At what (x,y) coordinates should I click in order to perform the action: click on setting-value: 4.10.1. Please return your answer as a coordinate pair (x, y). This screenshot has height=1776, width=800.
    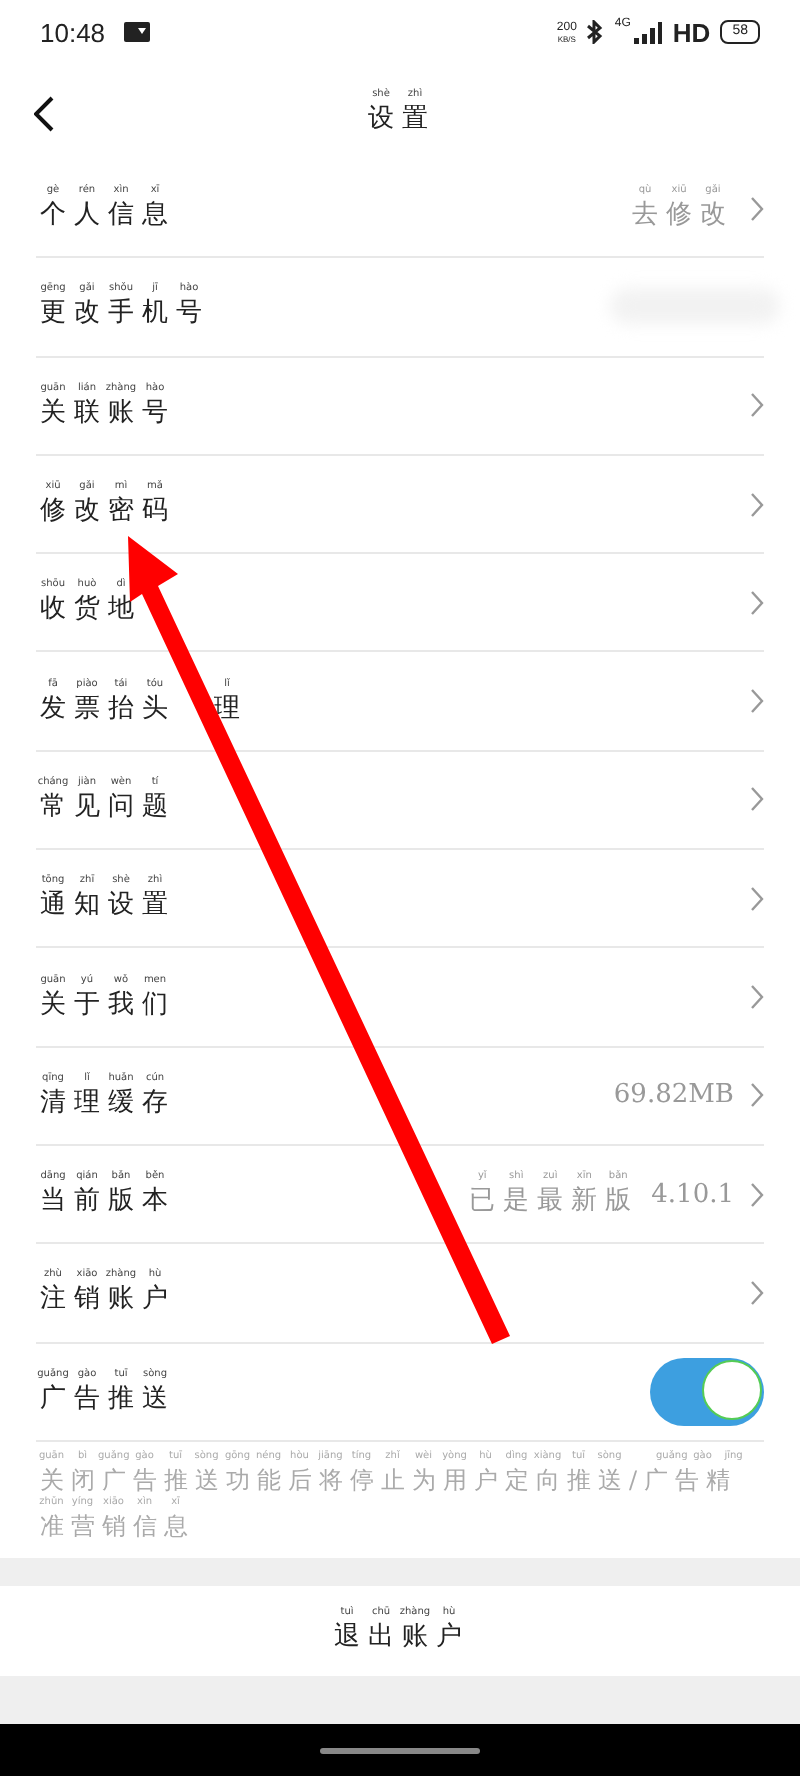
    Looking at the image, I should click on (692, 1194).